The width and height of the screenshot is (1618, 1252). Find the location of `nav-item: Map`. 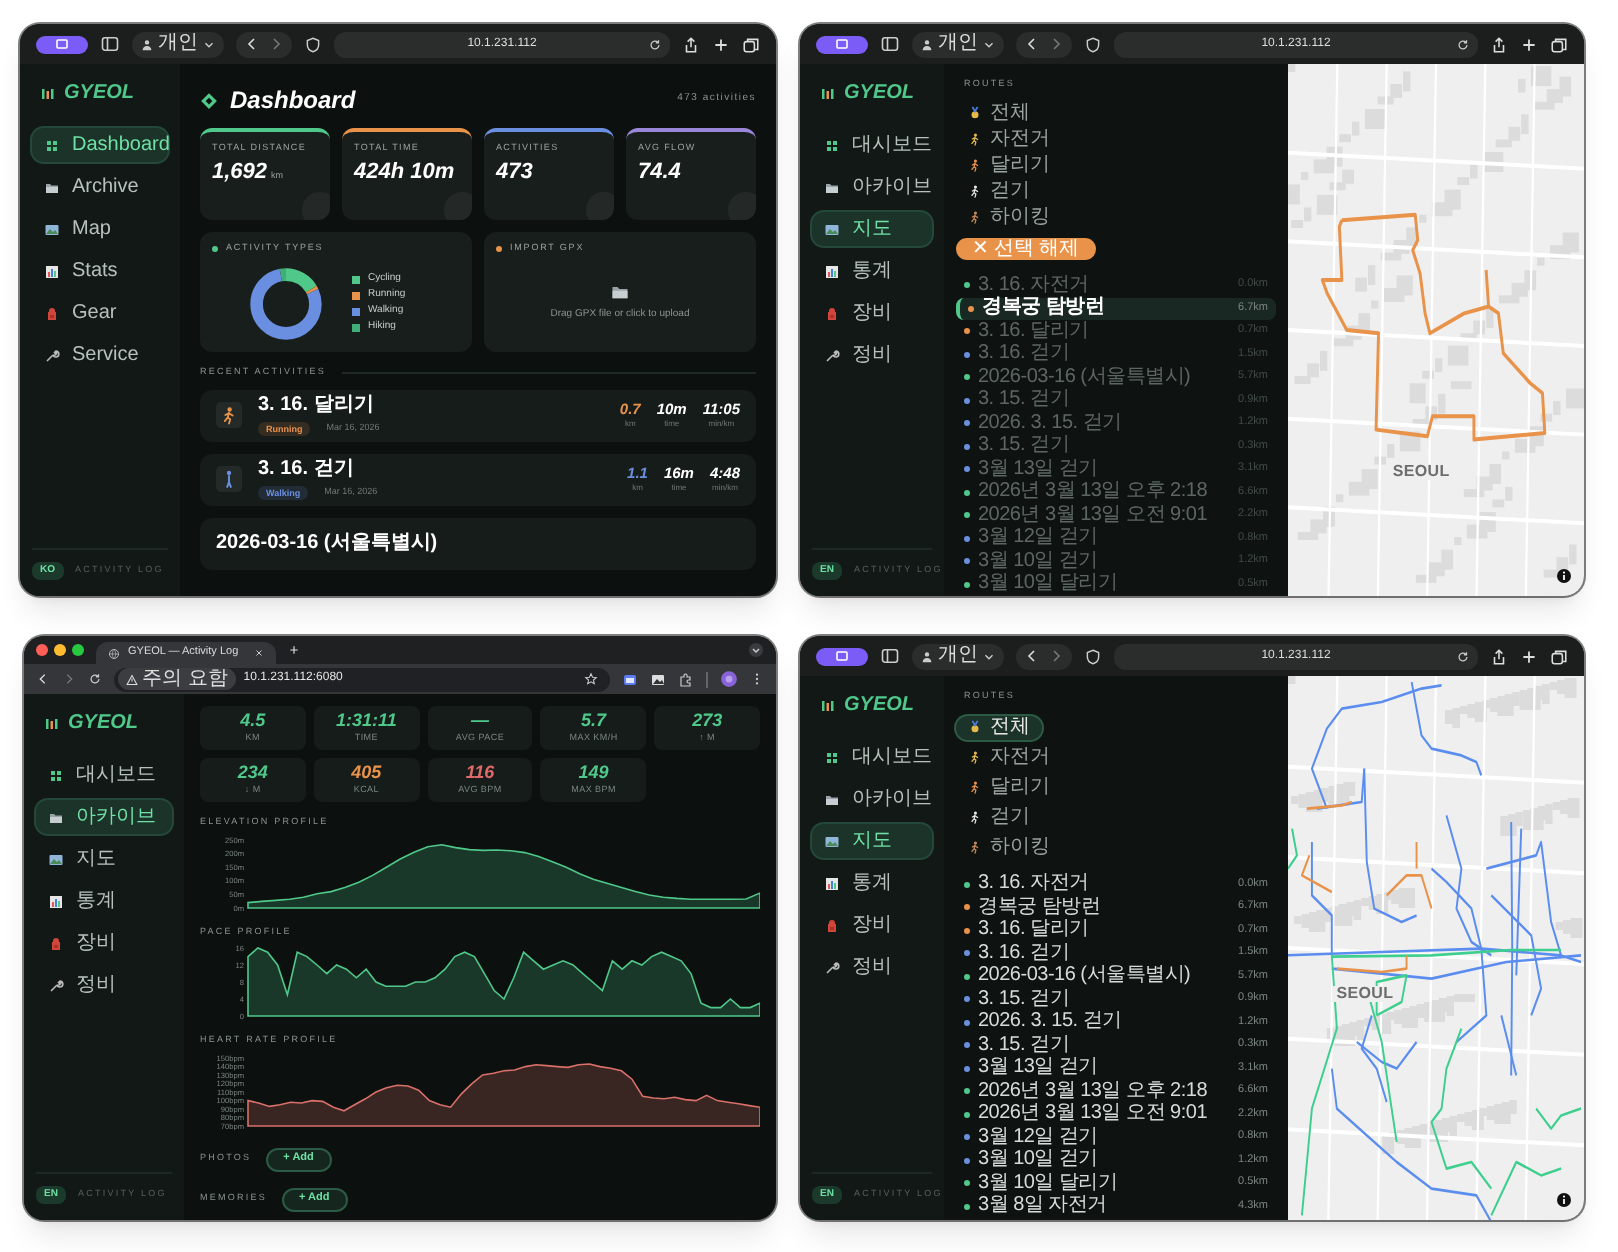

nav-item: Map is located at coordinates (100, 229).